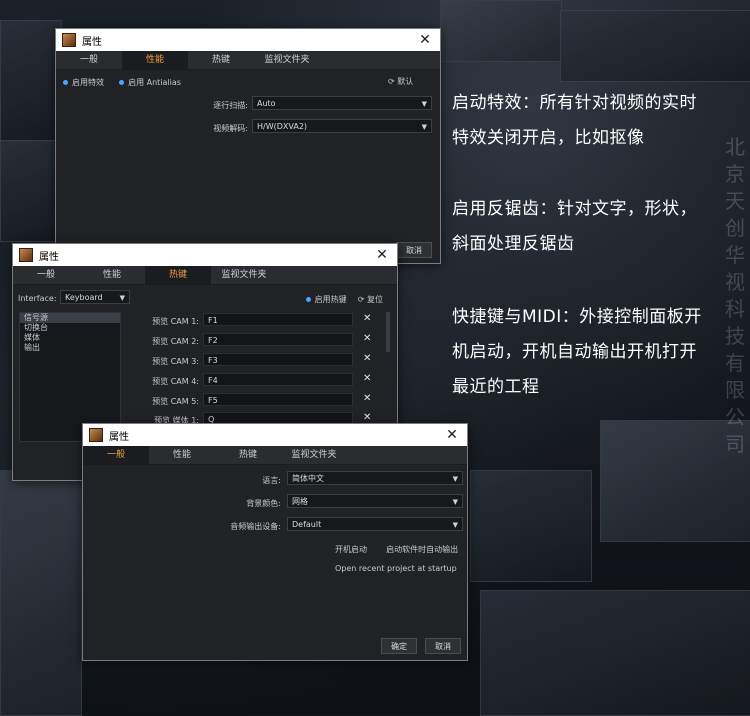  I want to click on antialias-description: 启用反锯齿：针对文字，形状， 斜面处理反锯齿, so click(574, 227).